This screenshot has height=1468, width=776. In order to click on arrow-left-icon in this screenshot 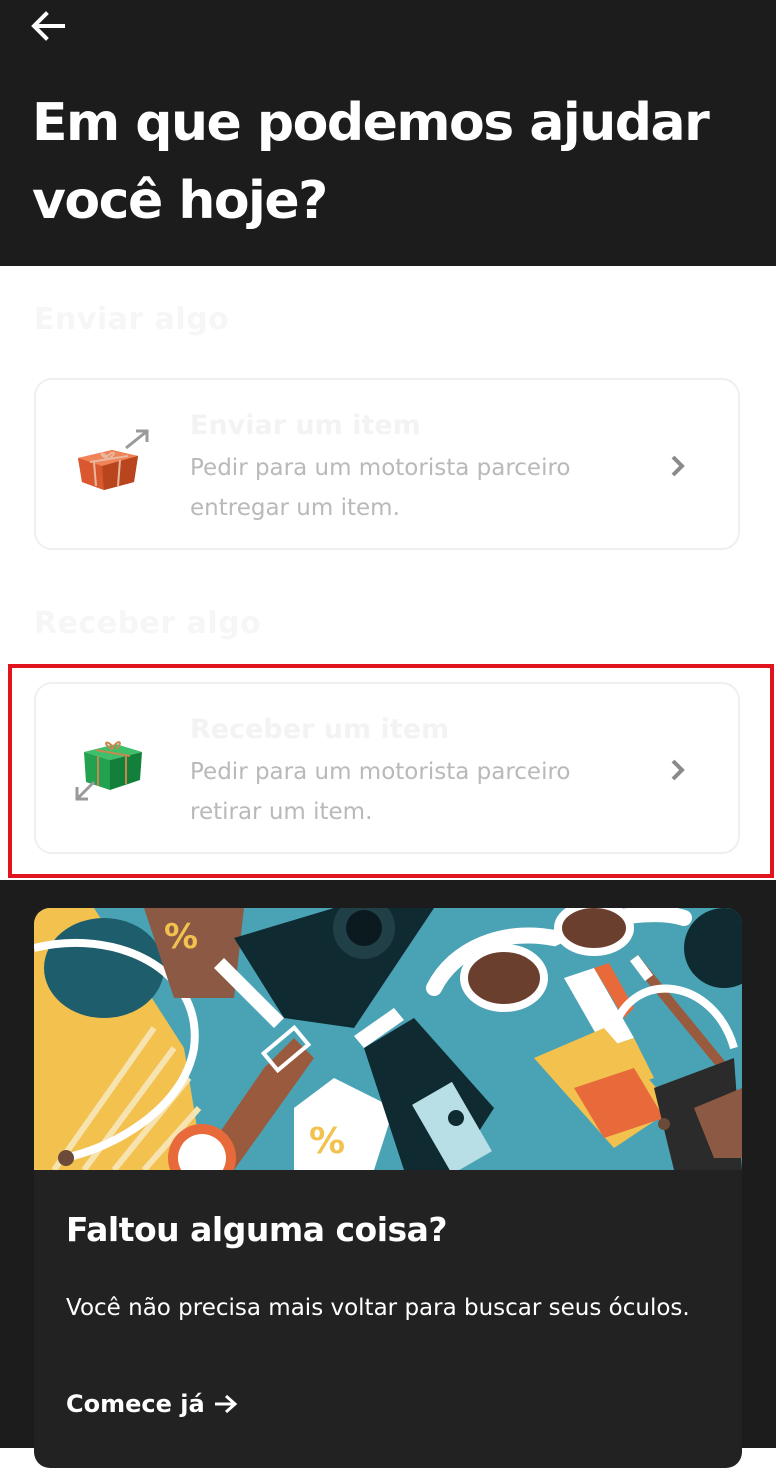, I will do `click(48, 26)`.